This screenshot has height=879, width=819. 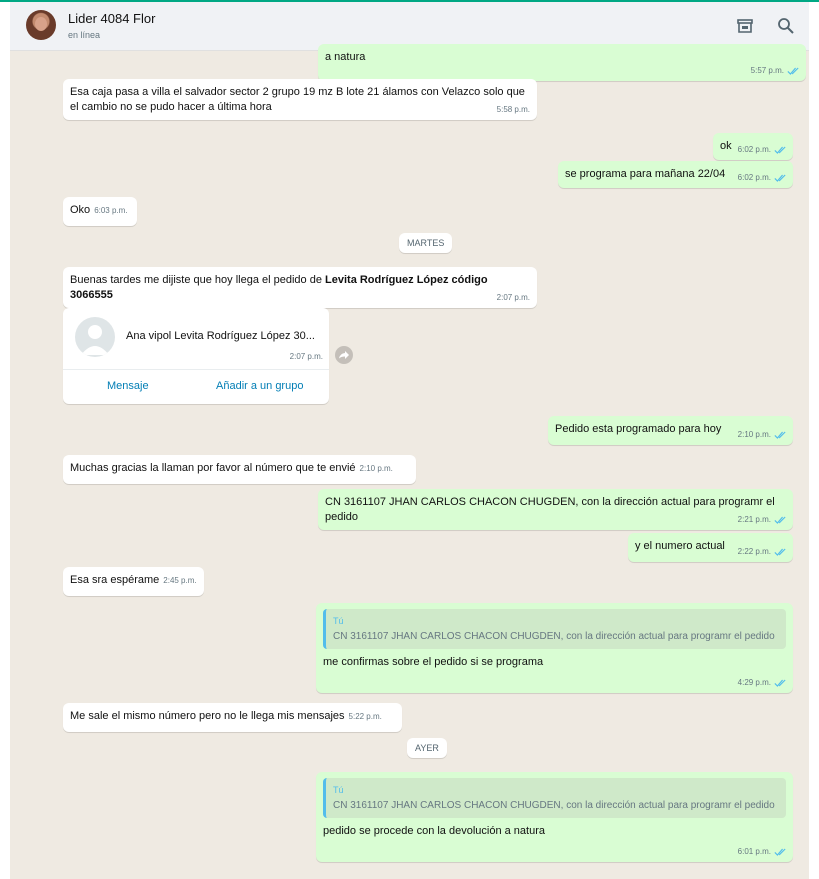 I want to click on message-incoming: Oko 6:03 p.m., so click(x=100, y=211).